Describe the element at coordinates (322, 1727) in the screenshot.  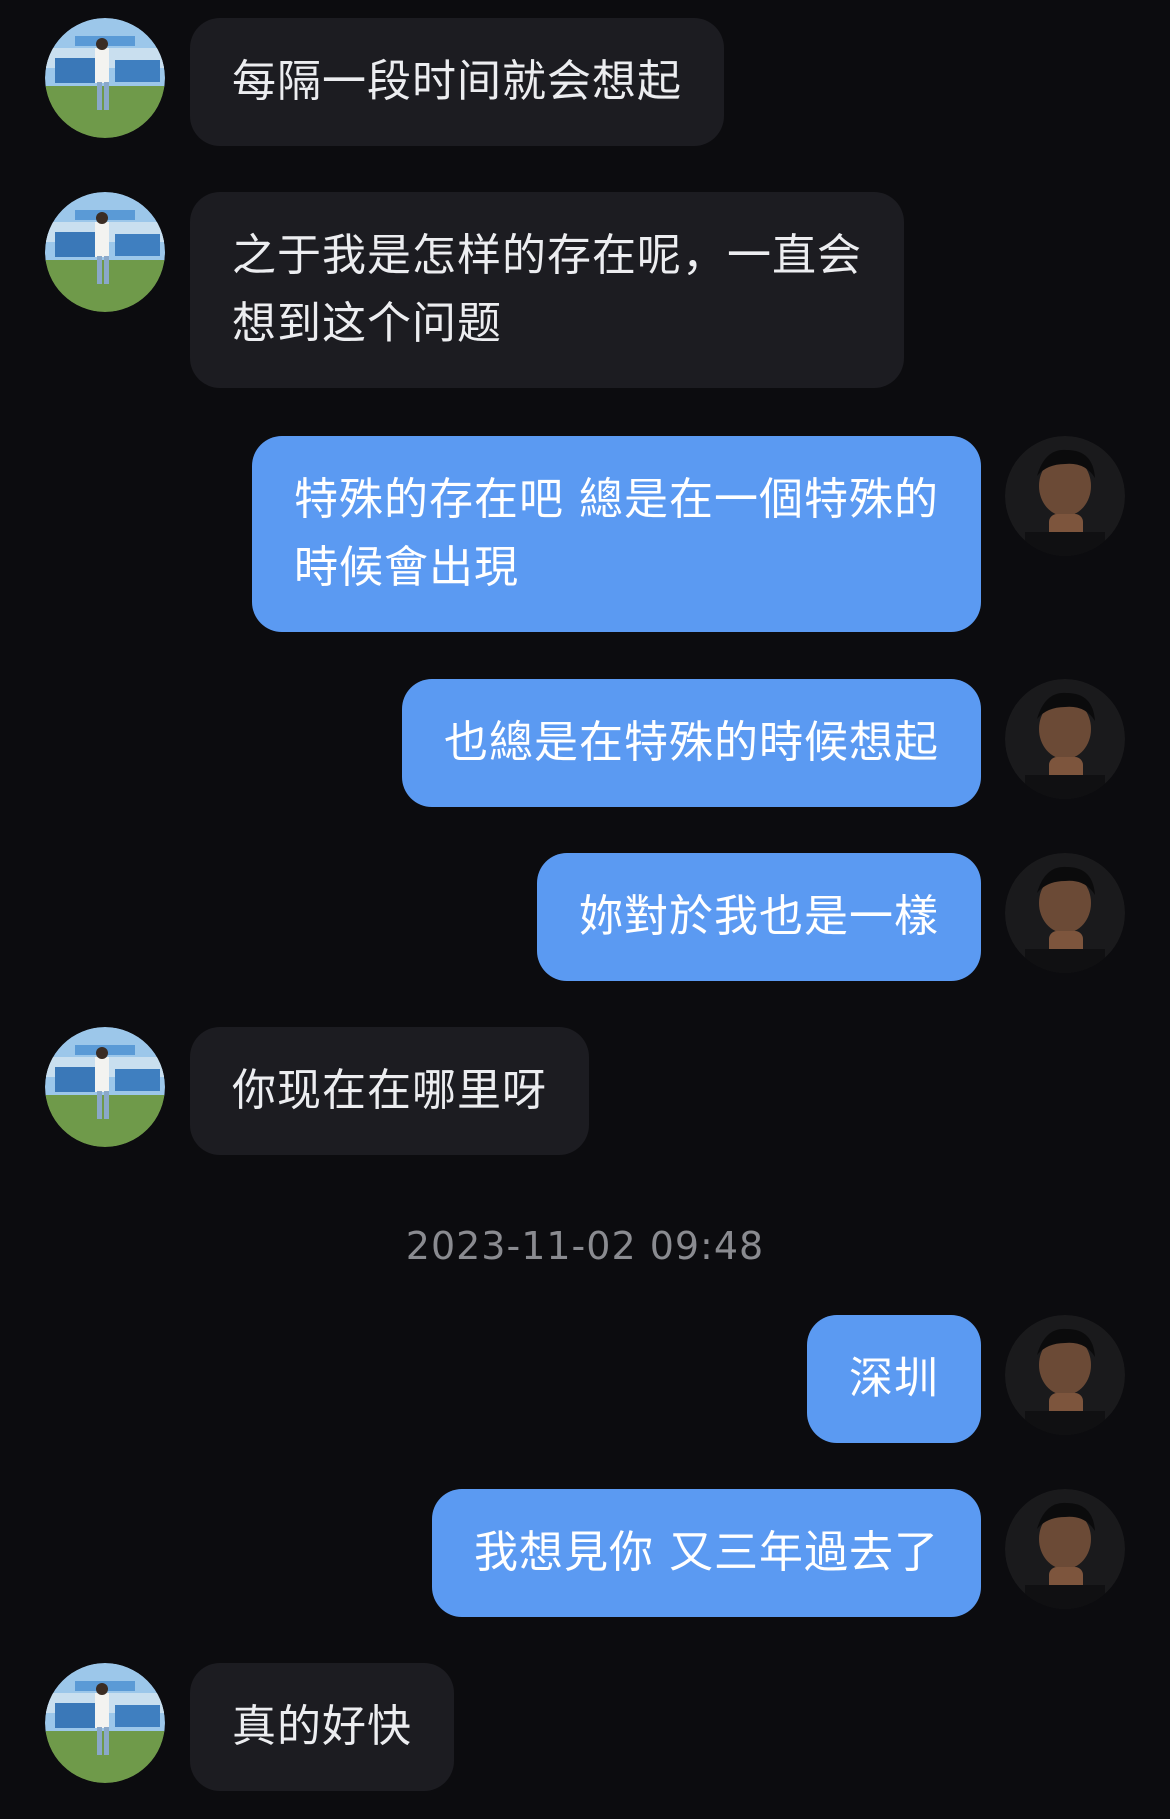
I see `message-bubble: 真的好快` at that location.